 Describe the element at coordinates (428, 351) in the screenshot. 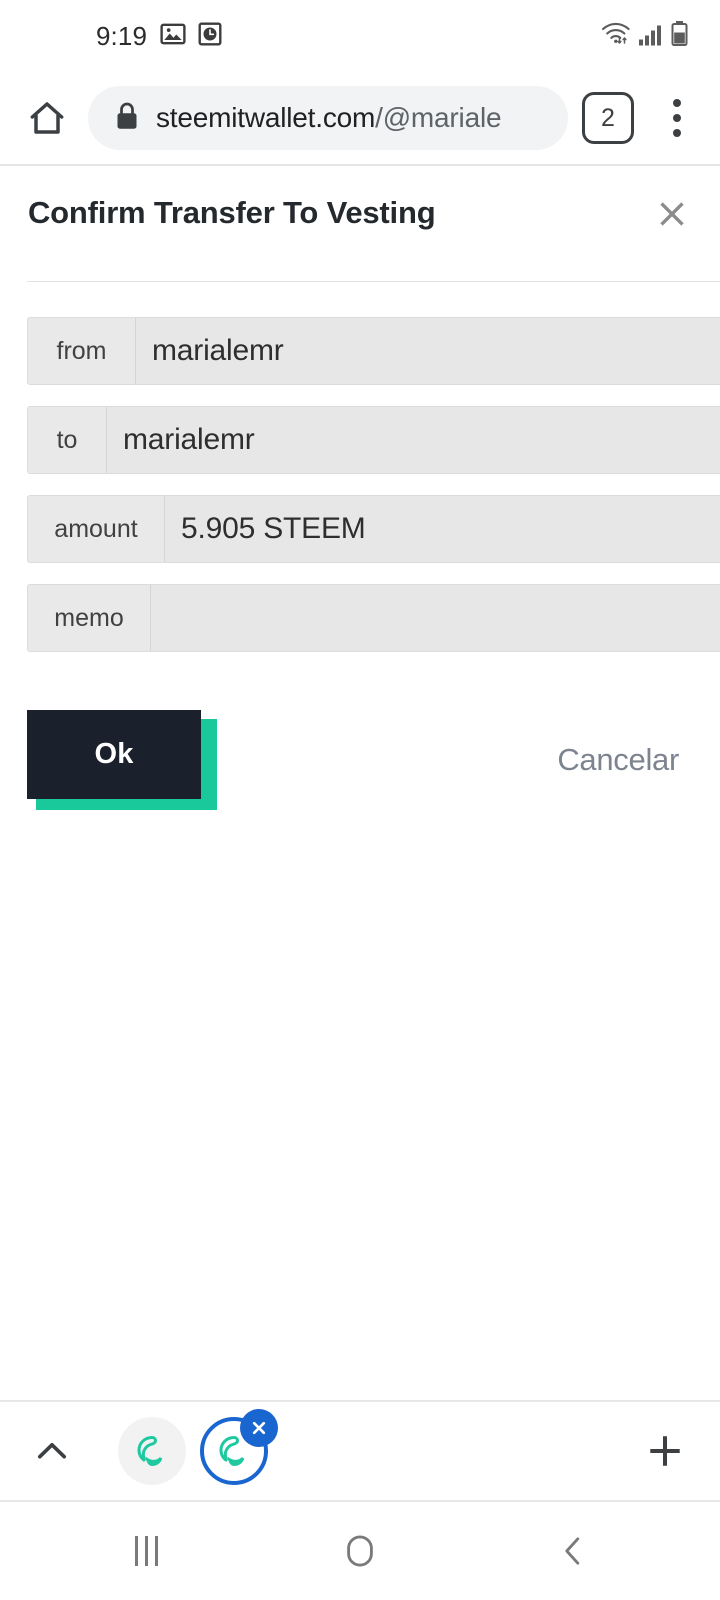

I see `field-value-from: marialemr` at that location.